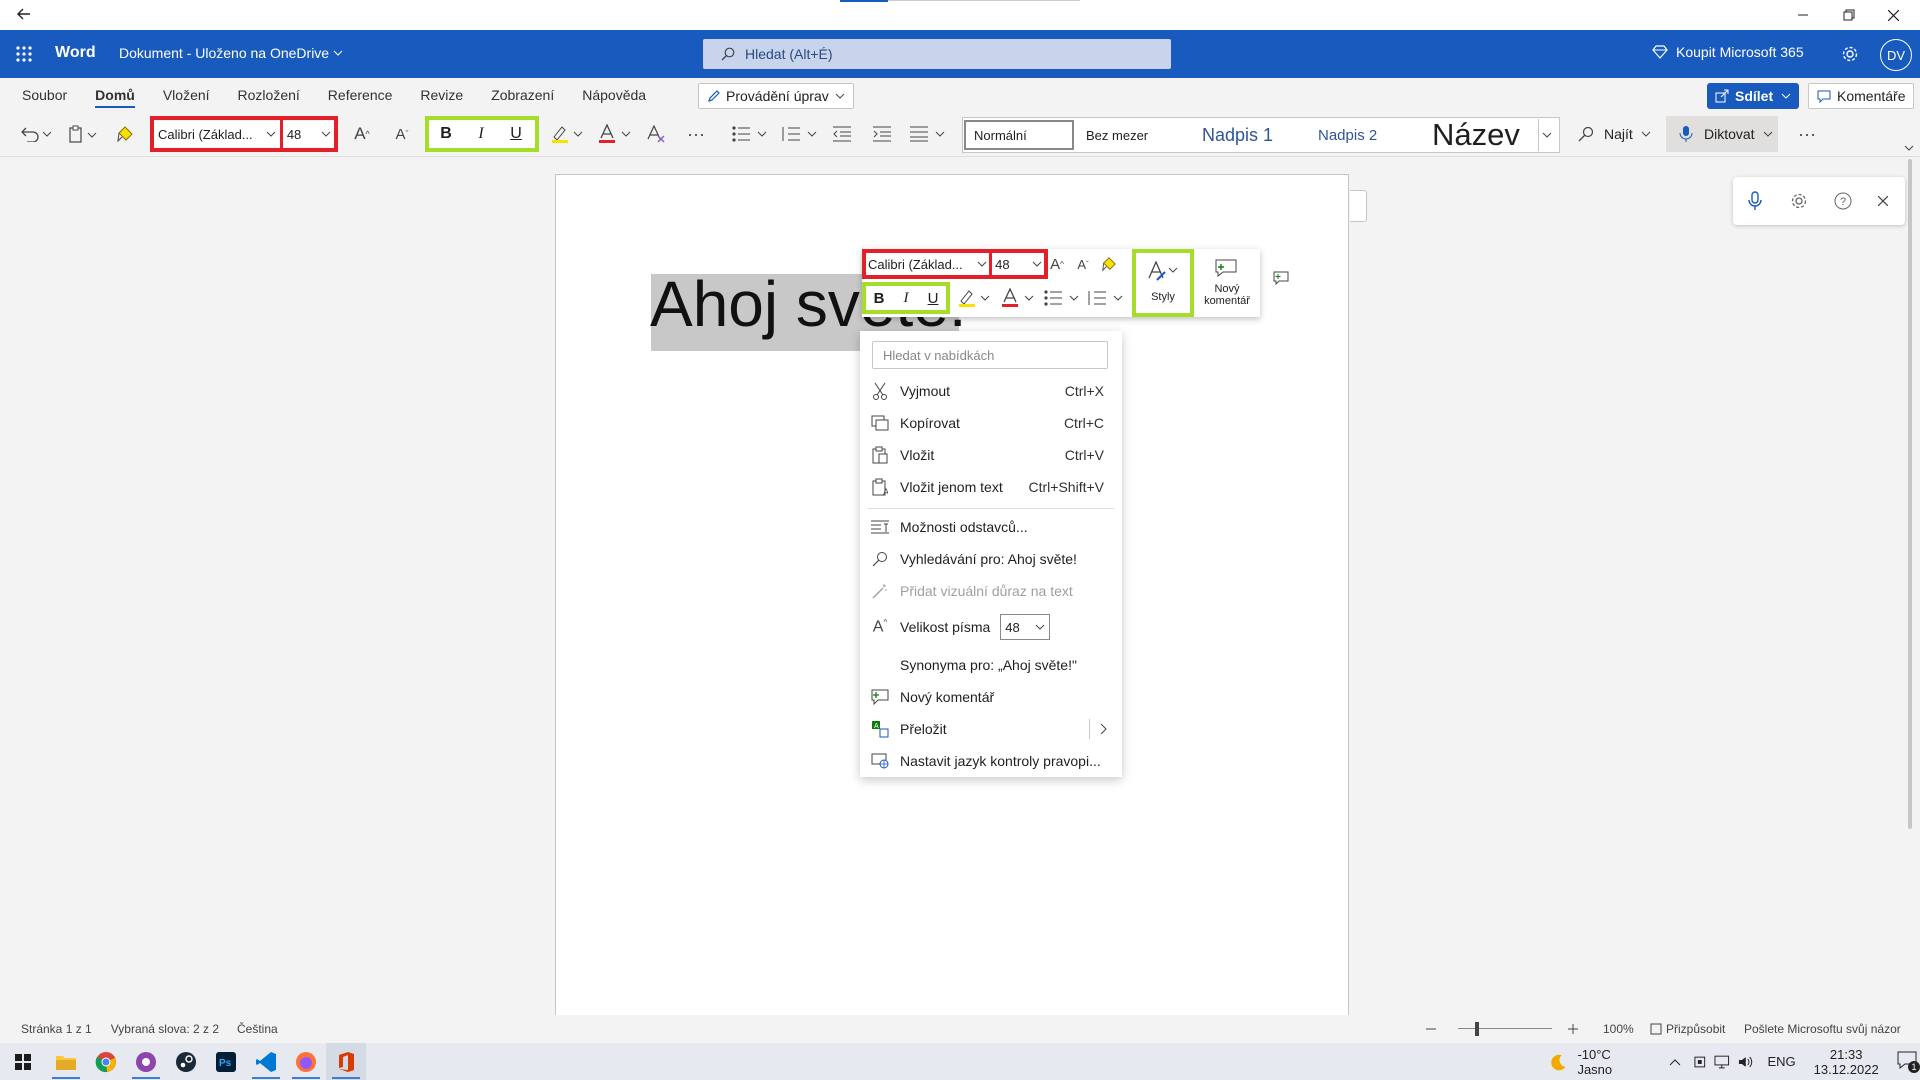  Describe the element at coordinates (1618, 1029) in the screenshot. I see `zoom-level: 100%` at that location.